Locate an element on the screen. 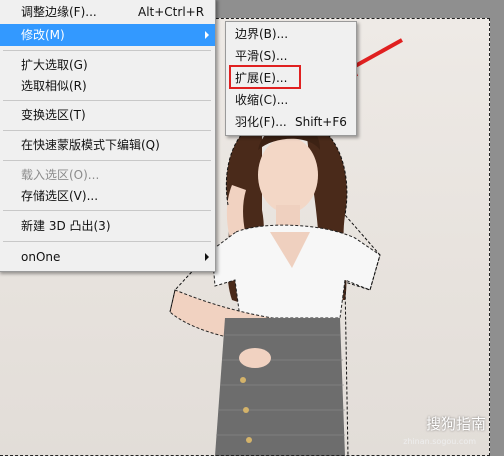  menu-item-label: 扩大选取(G) is located at coordinates (54, 65).